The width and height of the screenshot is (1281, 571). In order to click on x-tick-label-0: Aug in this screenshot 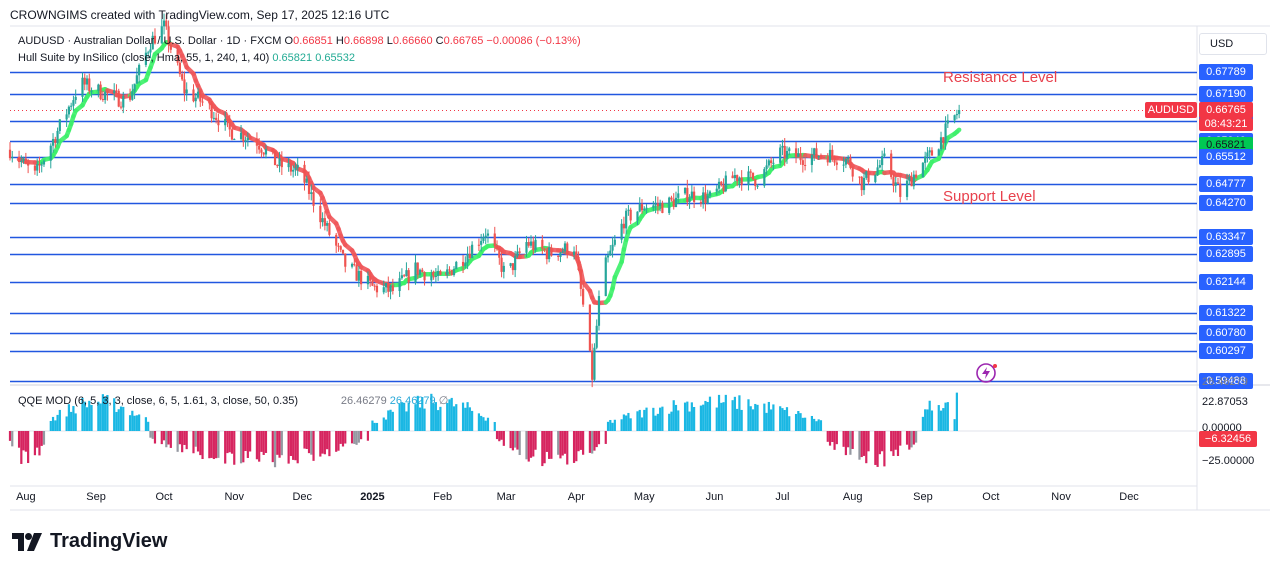, I will do `click(26, 497)`.